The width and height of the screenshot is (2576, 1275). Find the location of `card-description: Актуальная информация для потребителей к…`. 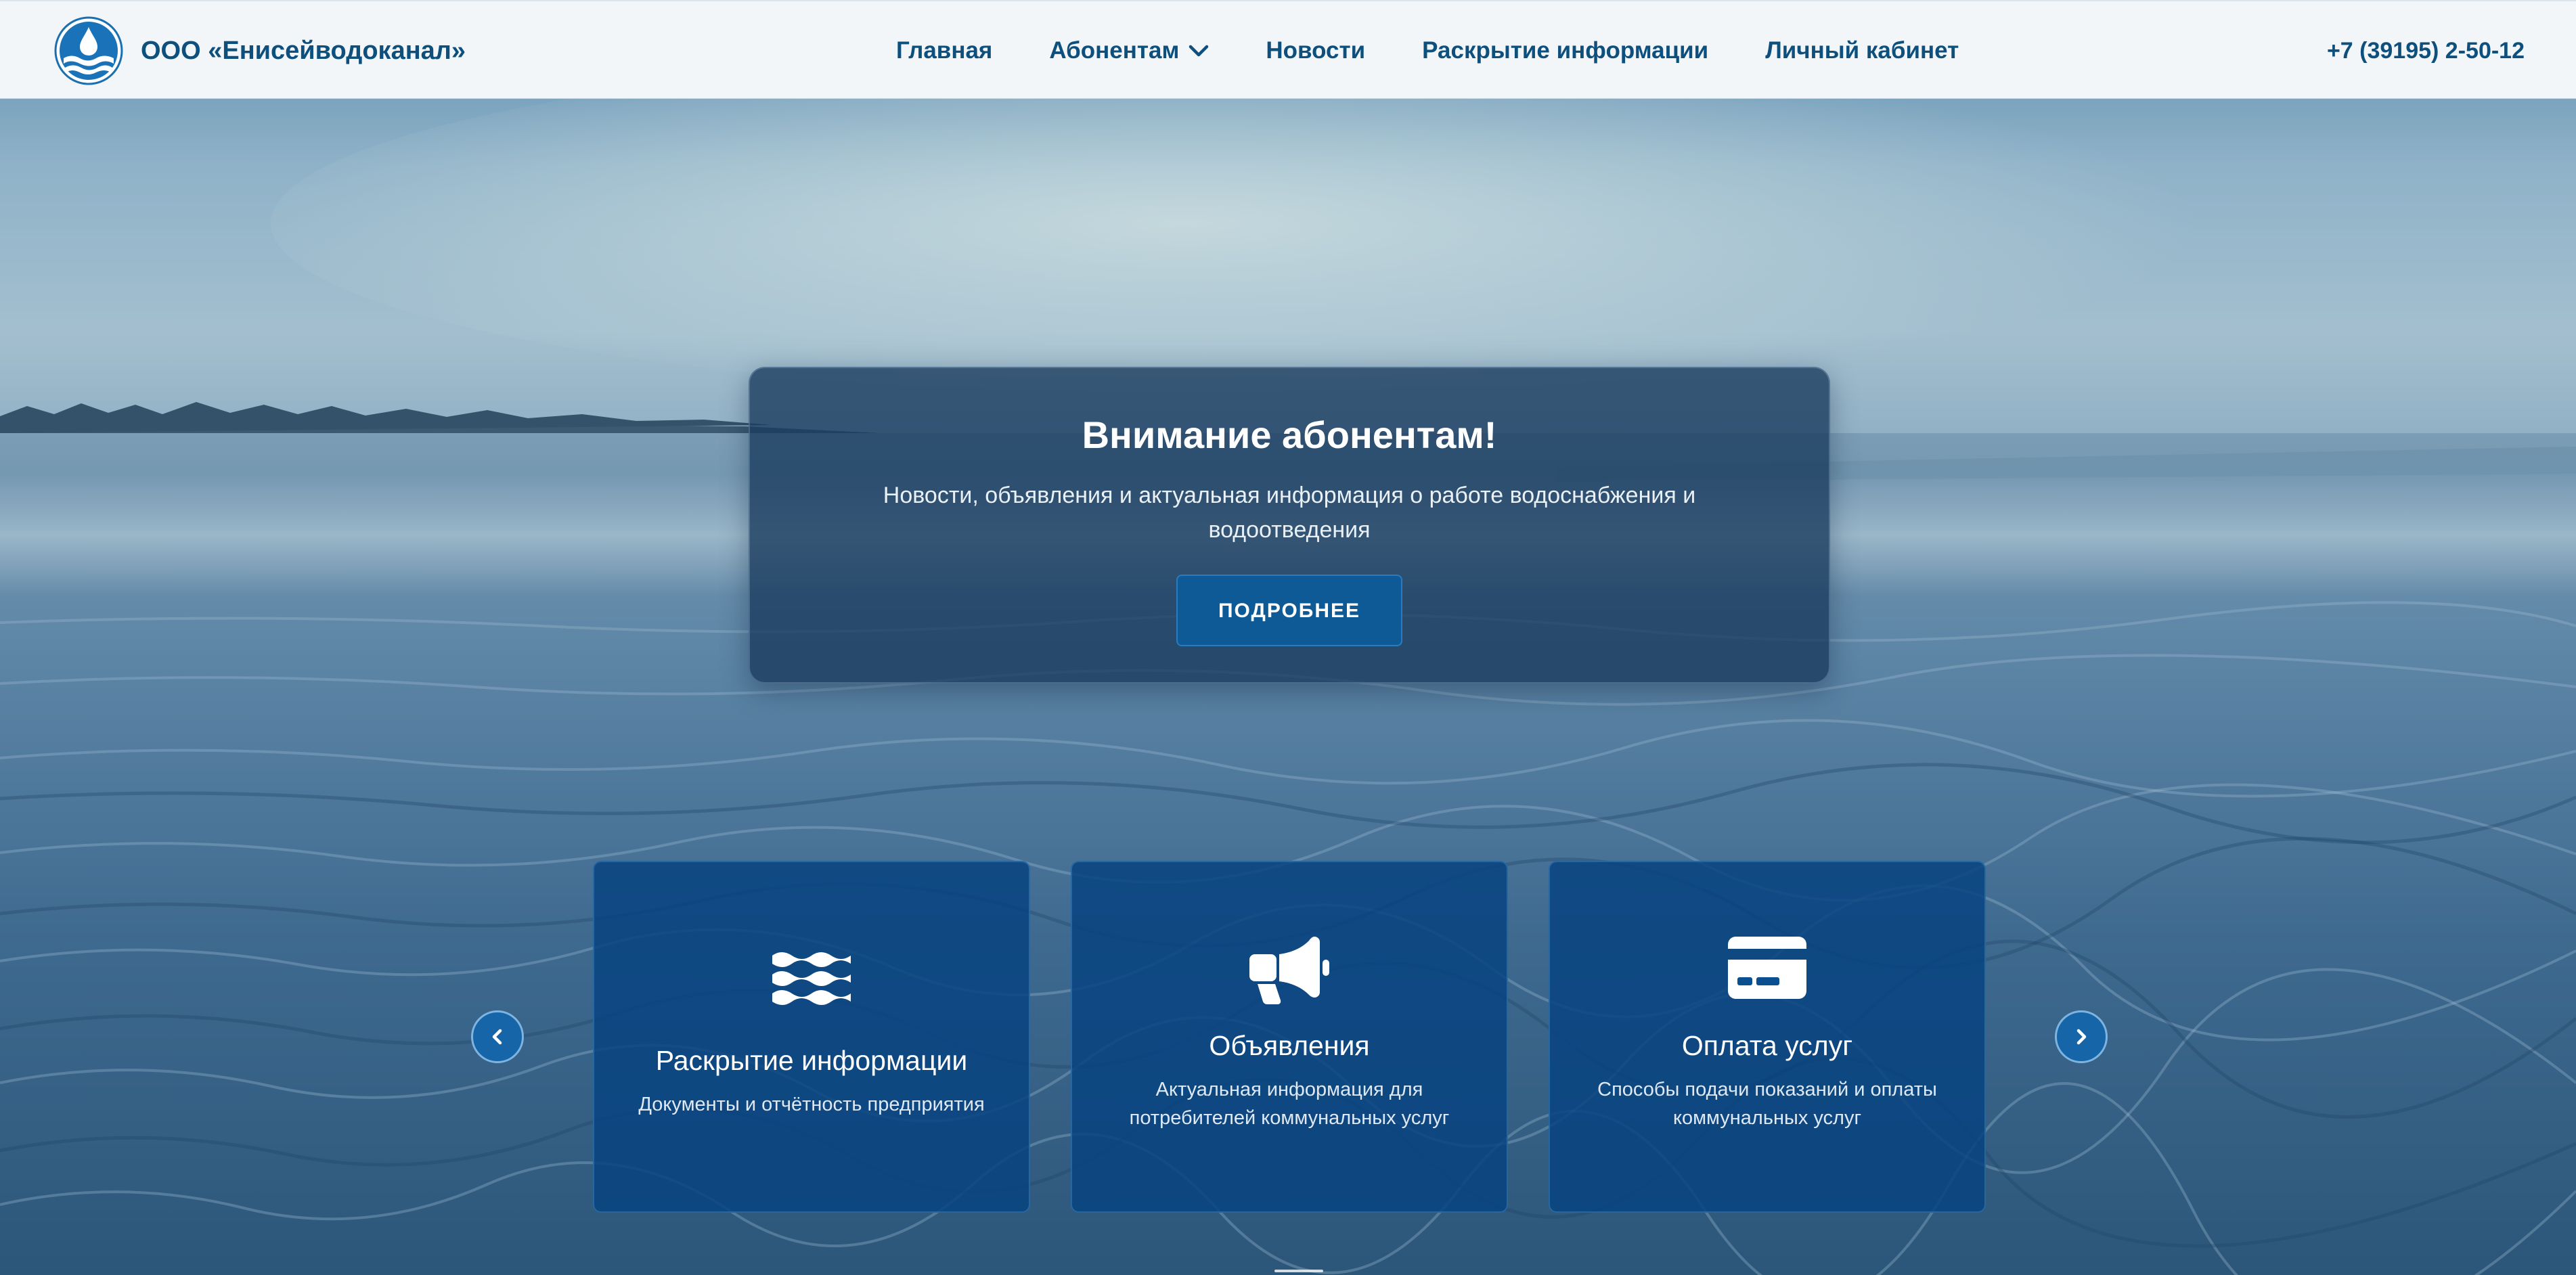

card-description: Актуальная информация для потребителей к… is located at coordinates (1289, 1104).